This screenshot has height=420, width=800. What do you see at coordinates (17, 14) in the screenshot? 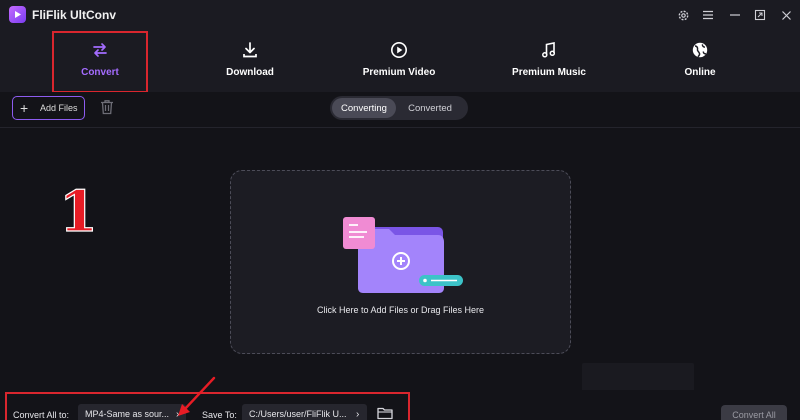
I see `app-logo-icon` at bounding box center [17, 14].